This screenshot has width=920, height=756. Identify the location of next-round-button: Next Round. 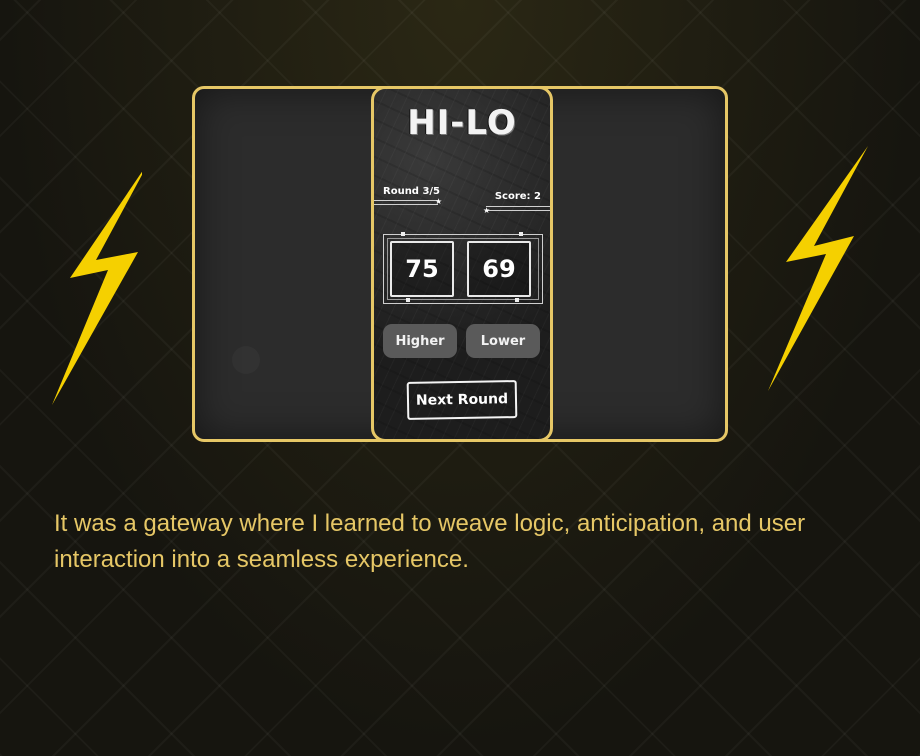
(462, 400).